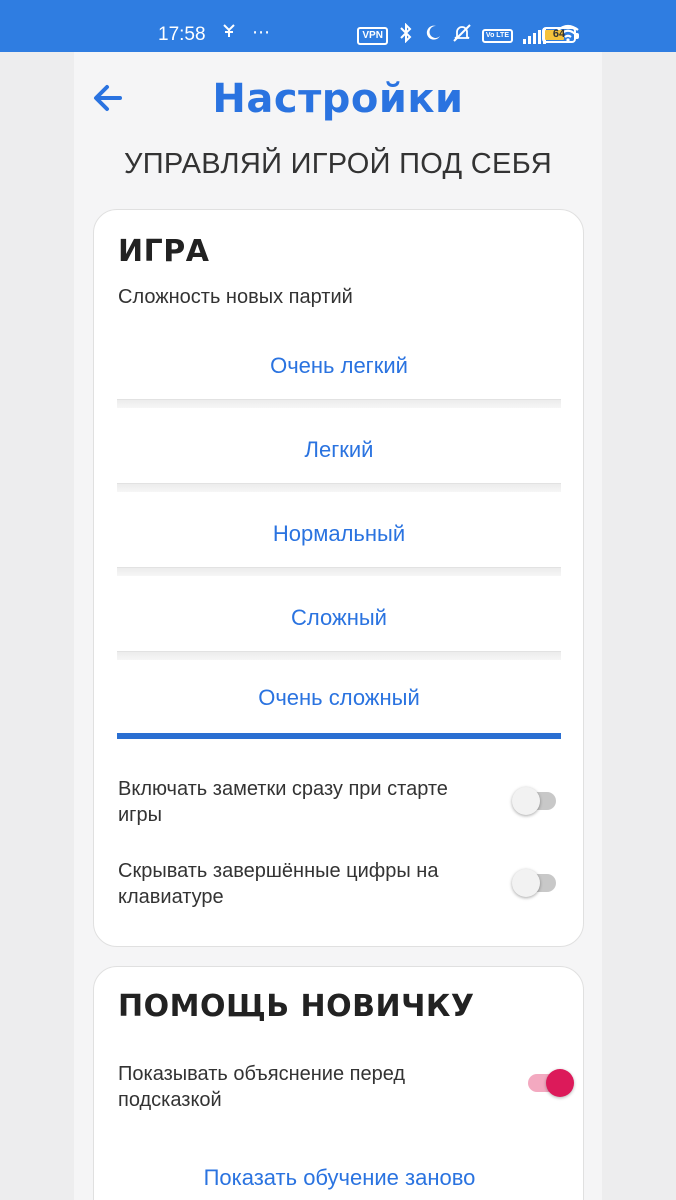 This screenshot has height=1200, width=676. Describe the element at coordinates (283, 802) in the screenshot. I see `setting-label: Включать заметки сразу при старте игры` at that location.